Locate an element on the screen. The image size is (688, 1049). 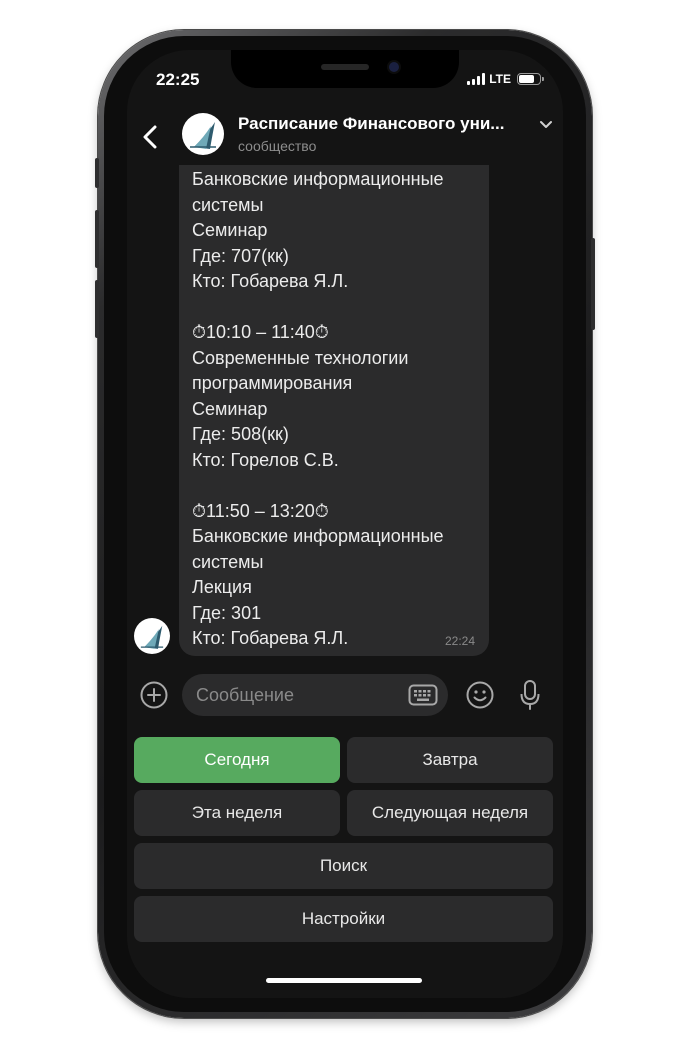
volume-up-button is located at coordinates (97, 239).